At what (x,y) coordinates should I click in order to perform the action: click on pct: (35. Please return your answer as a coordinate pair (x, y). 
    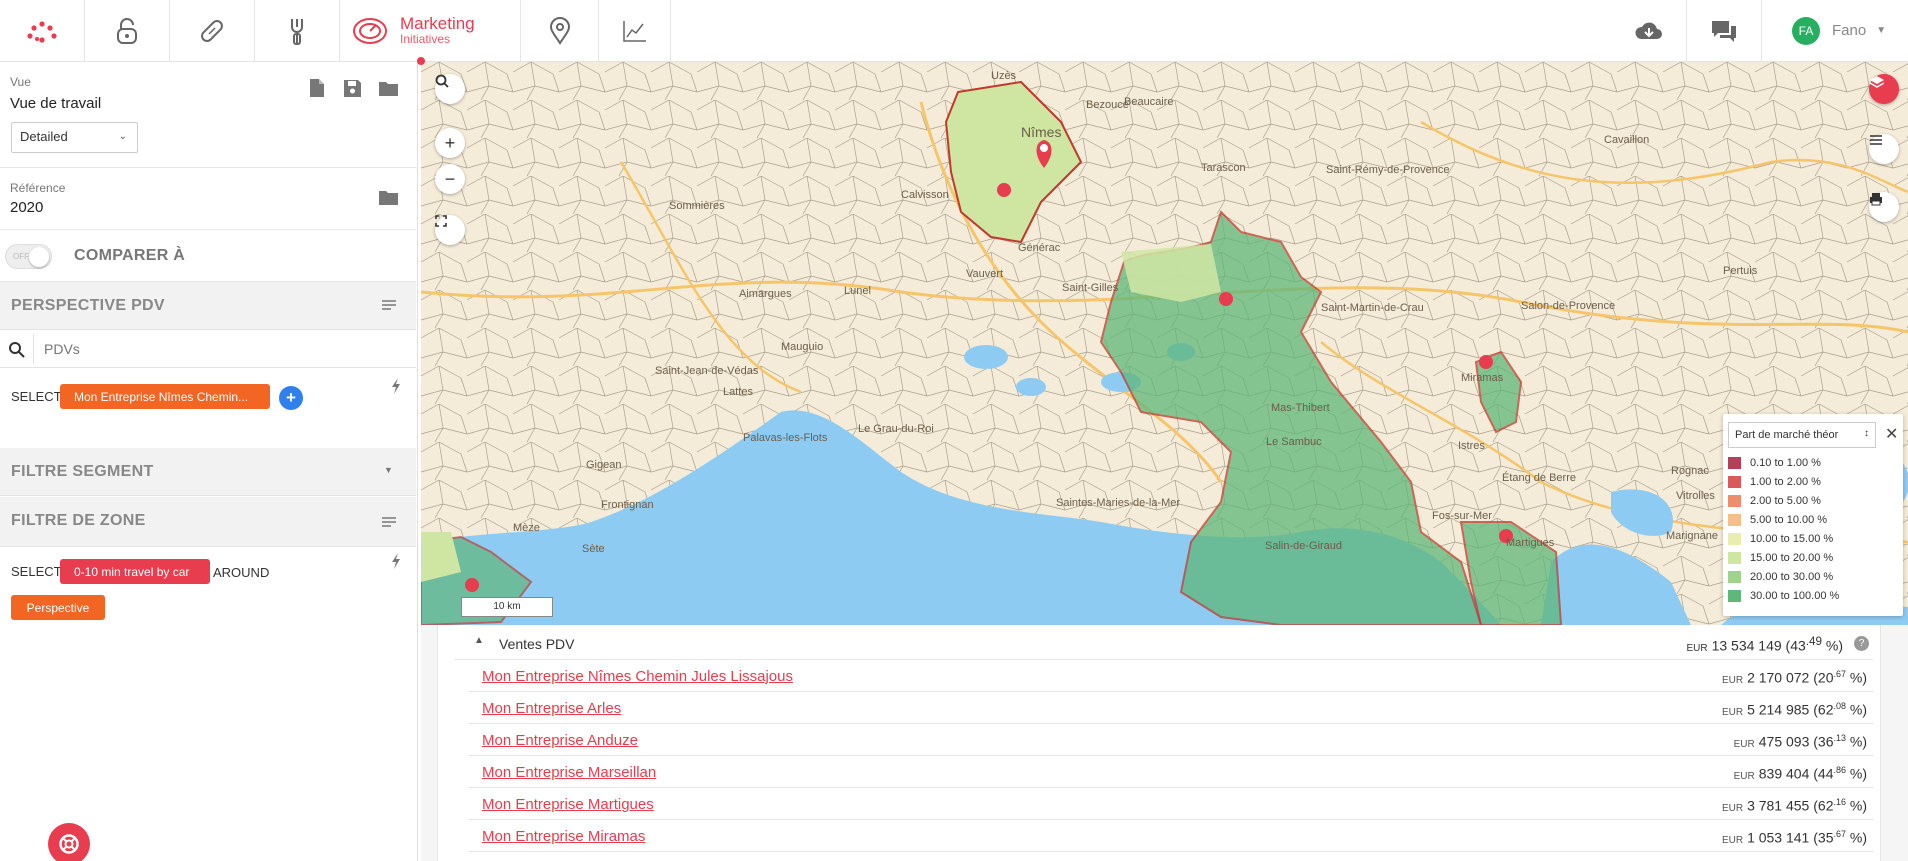
    Looking at the image, I should click on (1823, 837).